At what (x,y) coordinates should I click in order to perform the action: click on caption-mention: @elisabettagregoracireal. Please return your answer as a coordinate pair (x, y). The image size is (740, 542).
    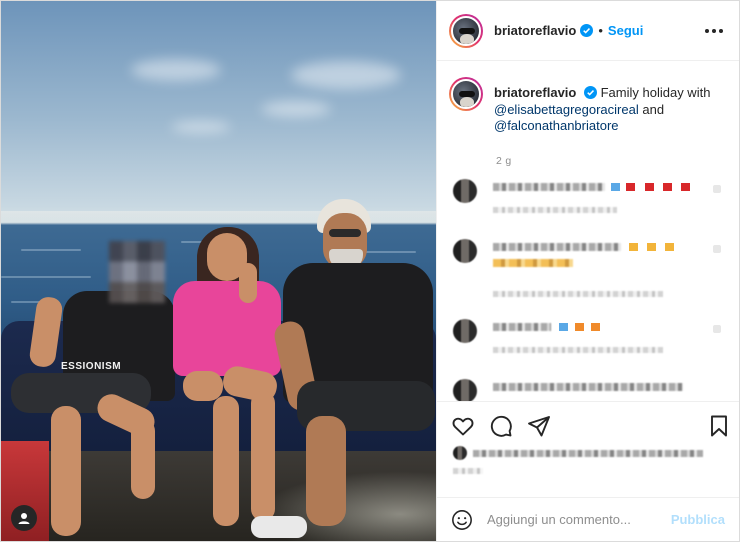
    Looking at the image, I should click on (566, 109).